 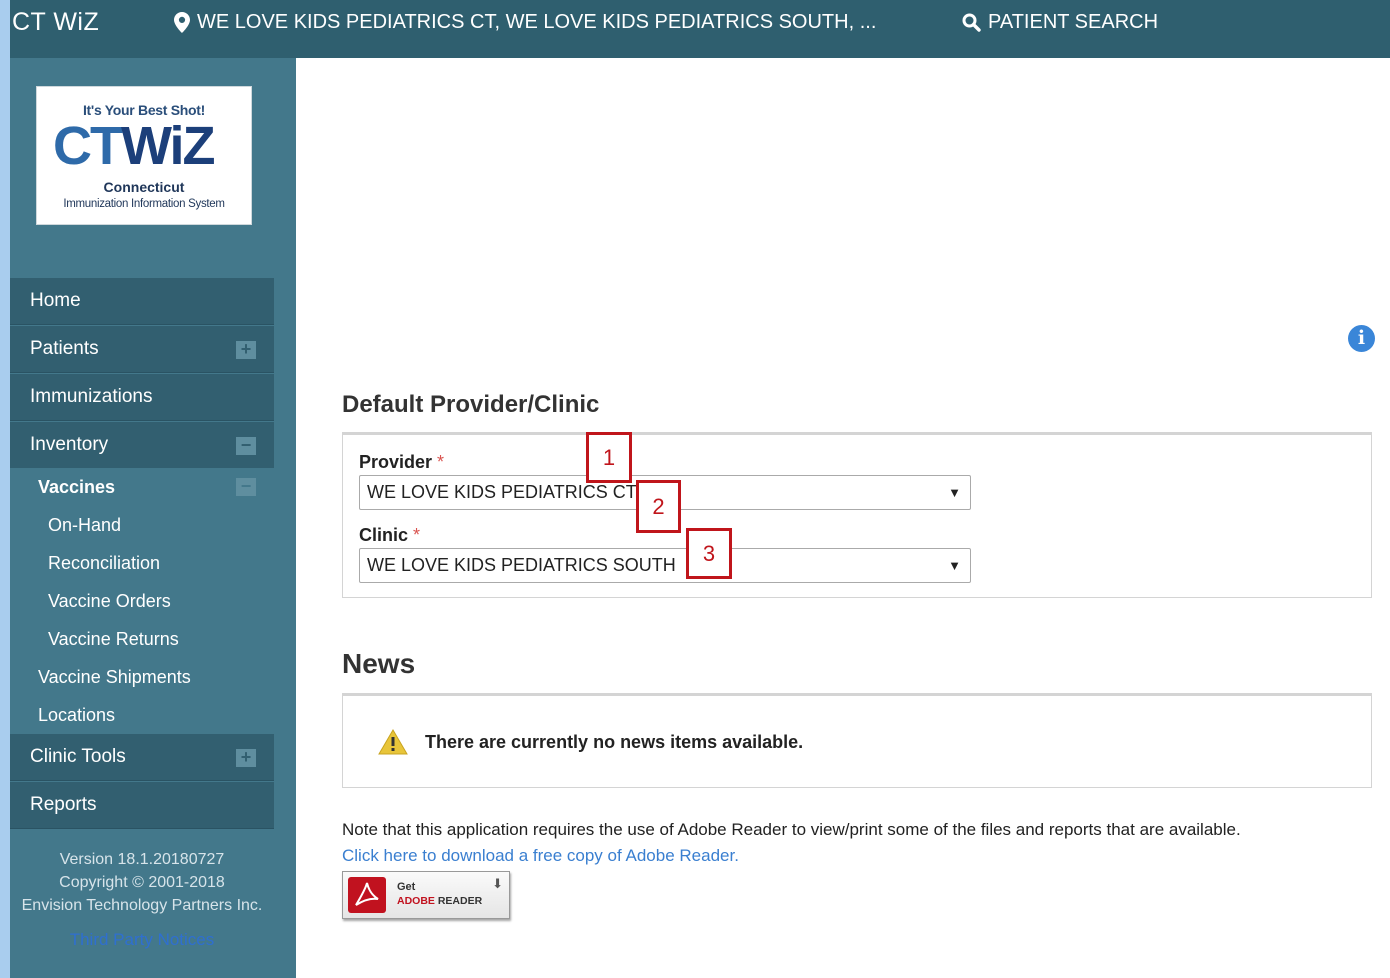 What do you see at coordinates (91, 396) in the screenshot?
I see `sidebar-item-label: Immunizations` at bounding box center [91, 396].